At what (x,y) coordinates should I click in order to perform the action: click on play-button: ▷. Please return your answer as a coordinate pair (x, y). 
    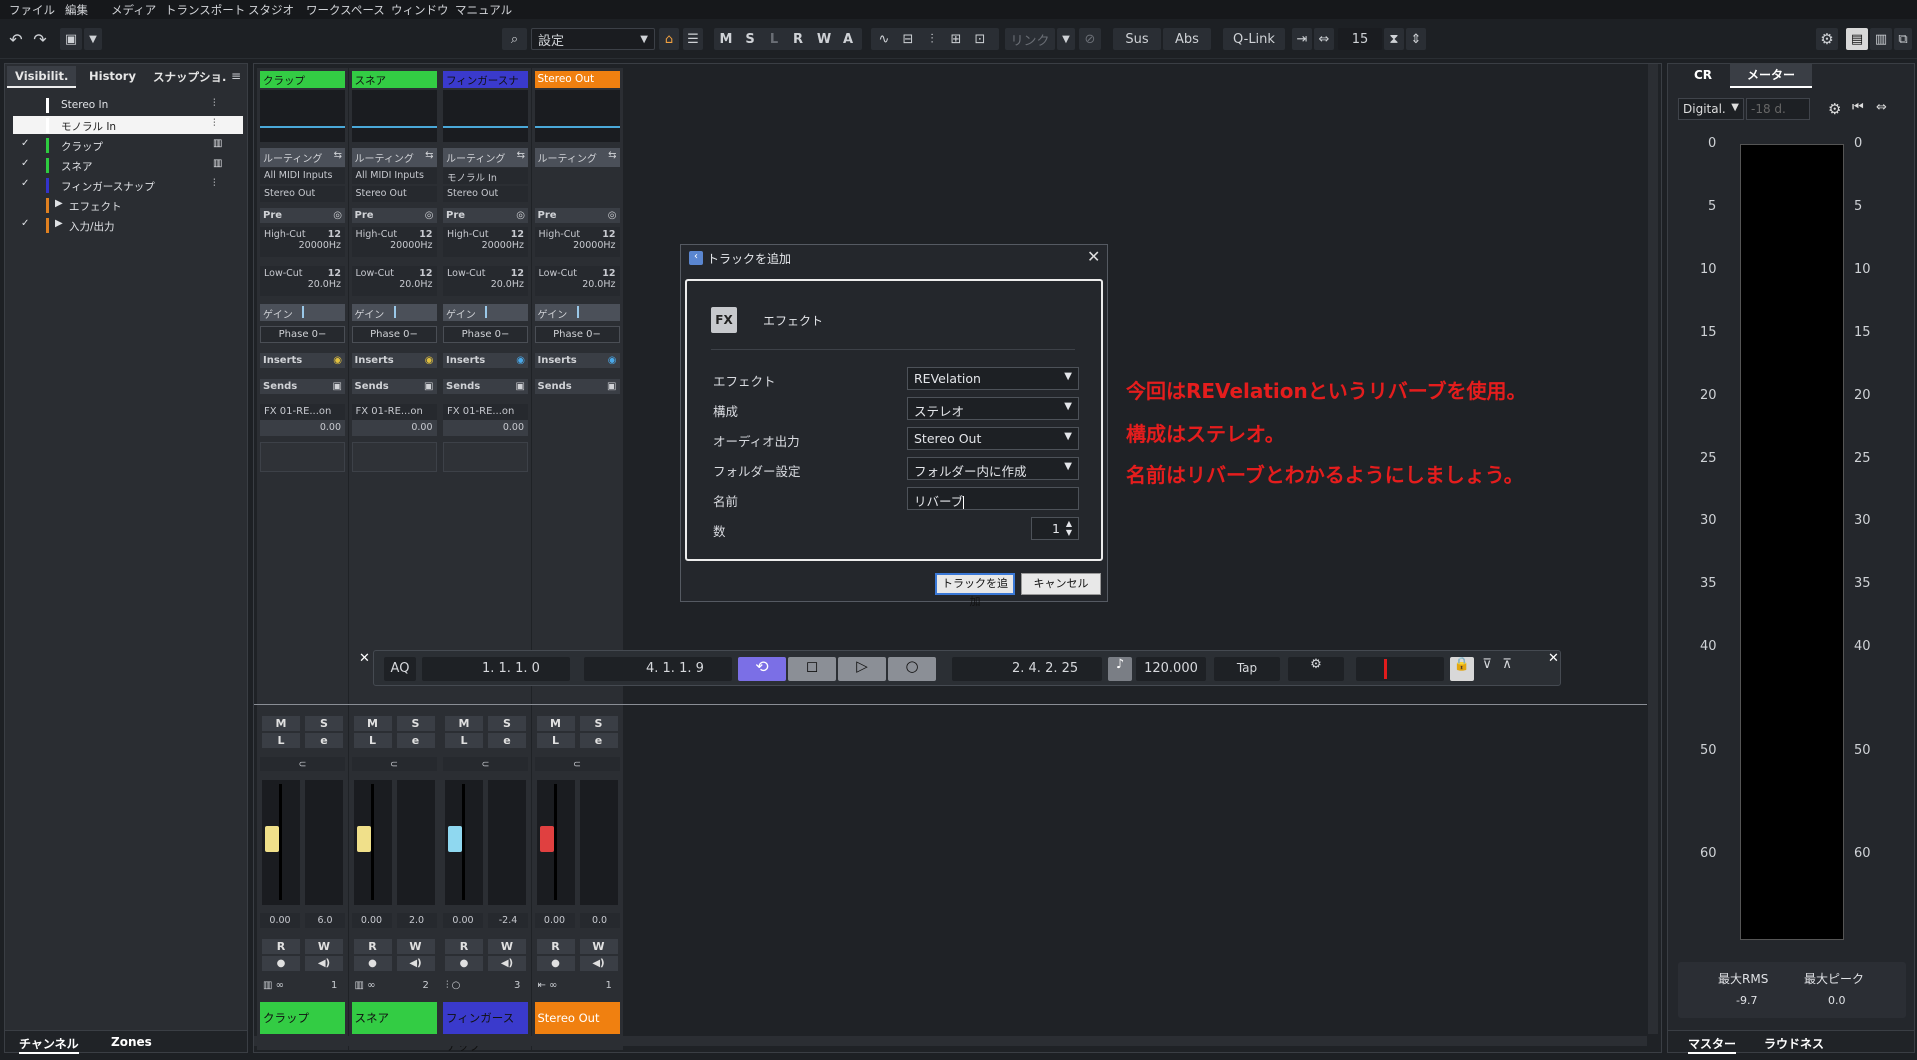
    Looking at the image, I should click on (862, 669).